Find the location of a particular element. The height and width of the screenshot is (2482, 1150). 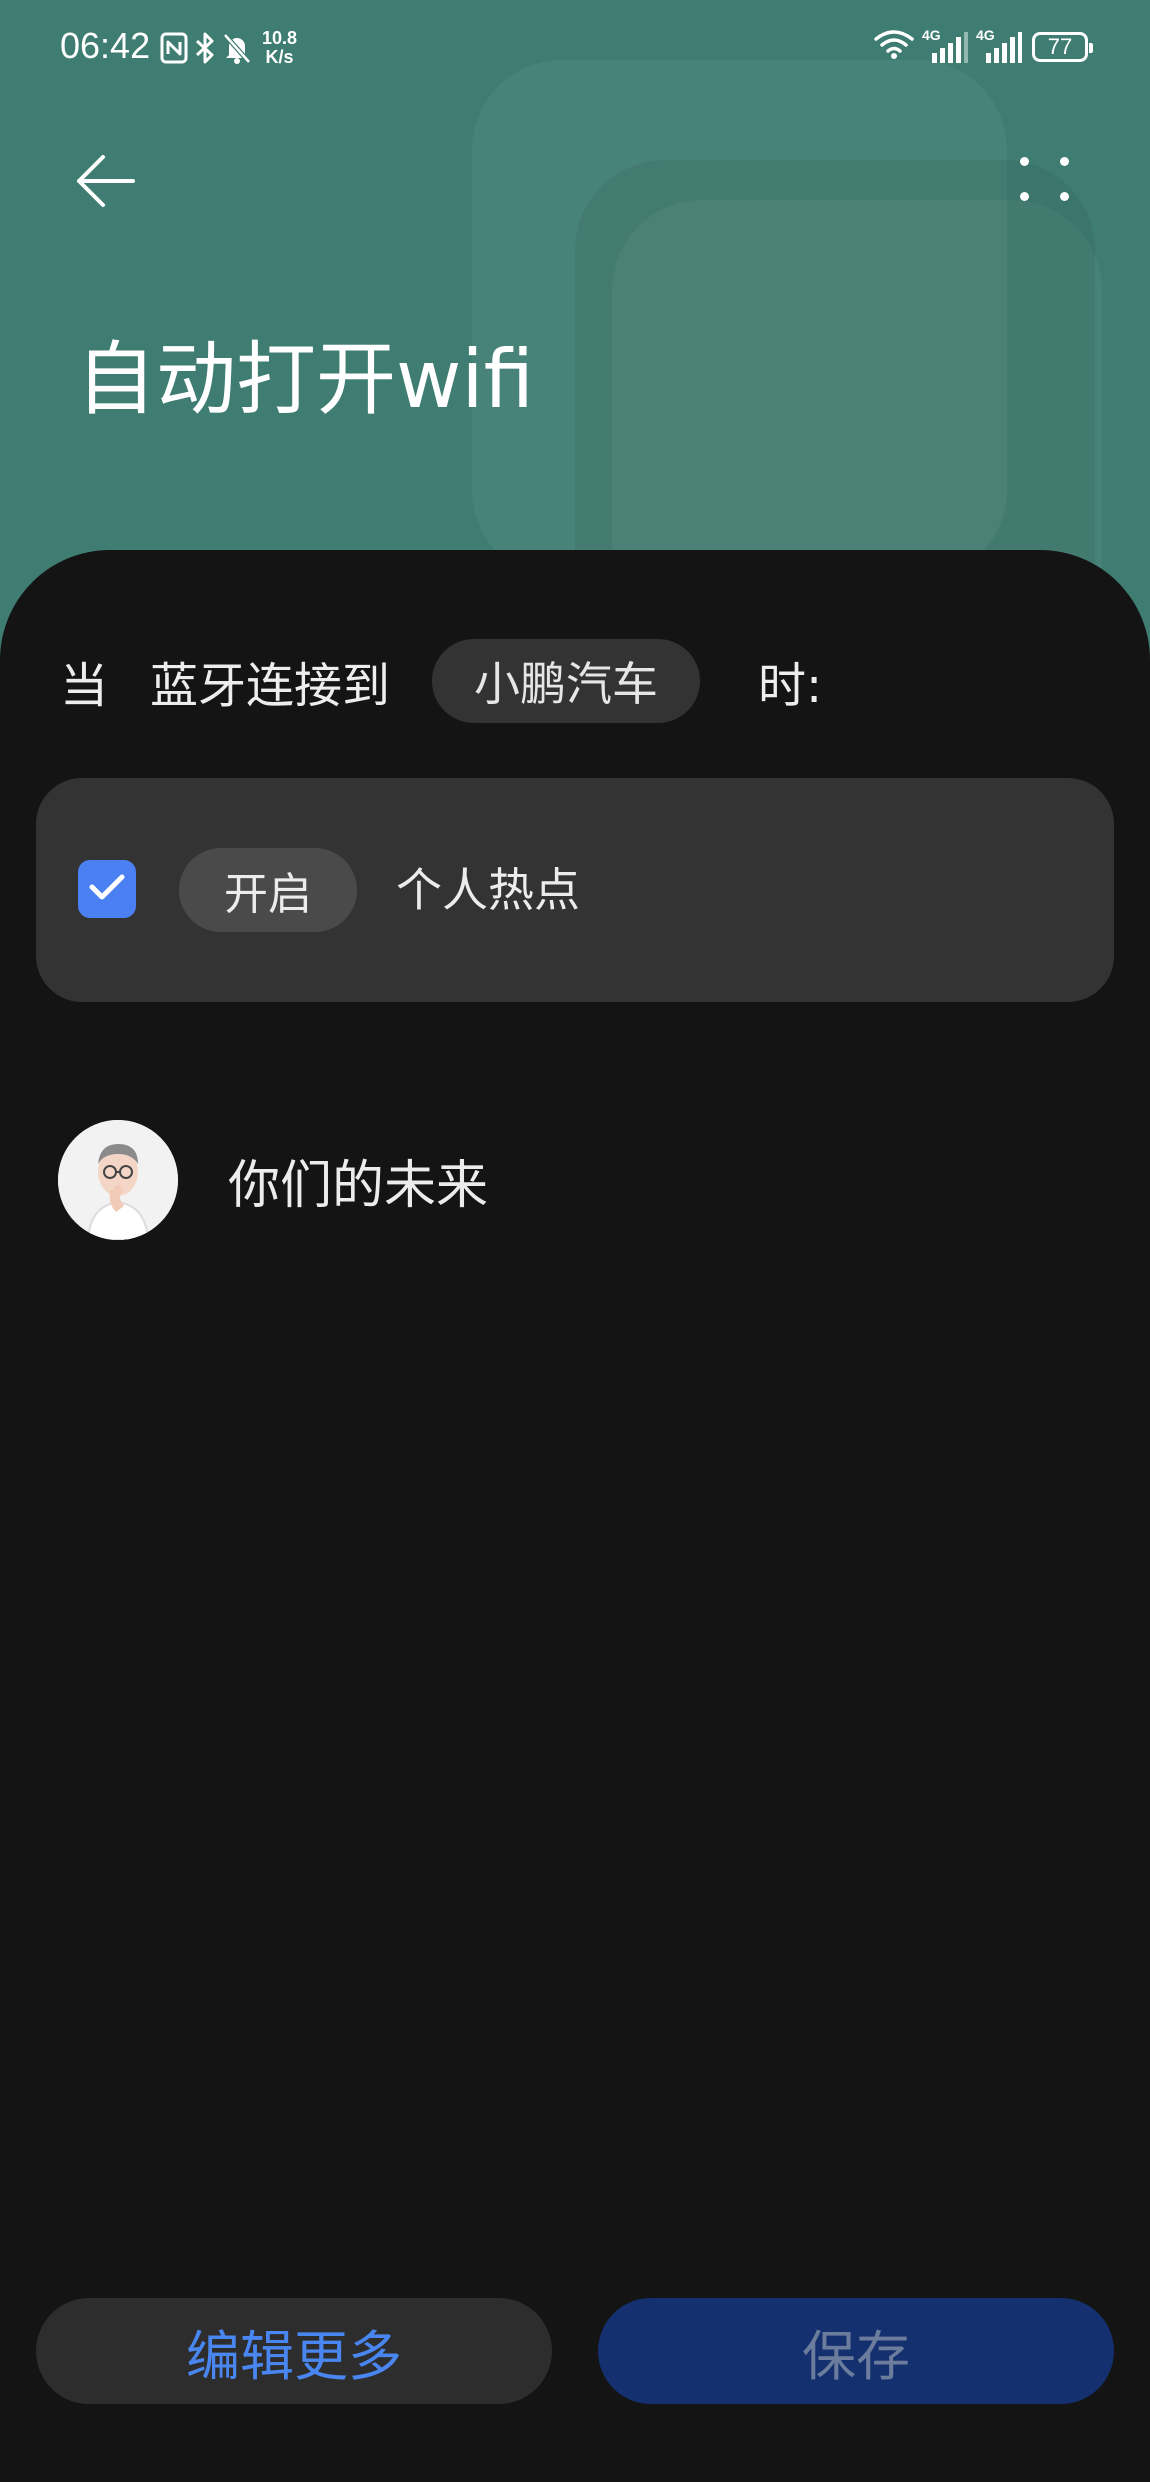

page-title: 自动打开wifi is located at coordinates (305, 379).